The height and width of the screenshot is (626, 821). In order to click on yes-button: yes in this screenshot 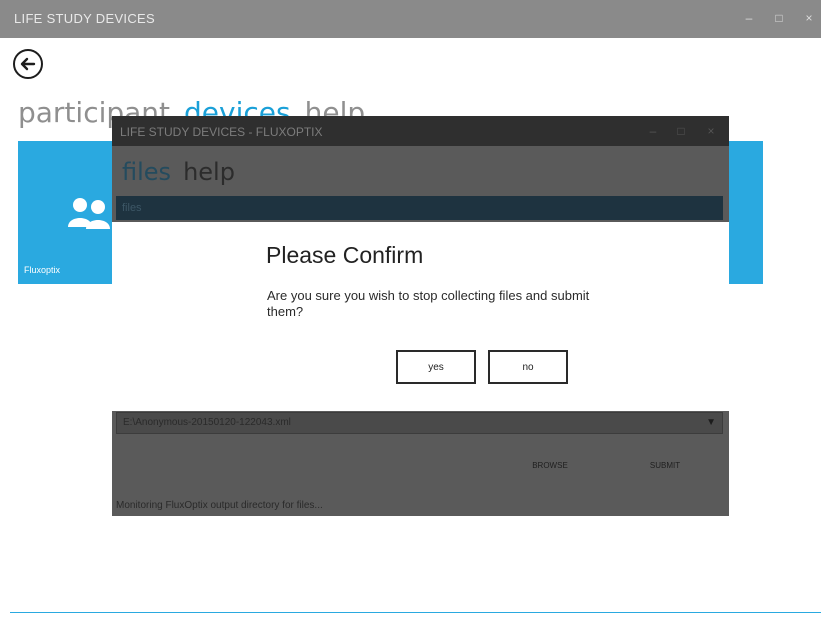, I will do `click(436, 367)`.